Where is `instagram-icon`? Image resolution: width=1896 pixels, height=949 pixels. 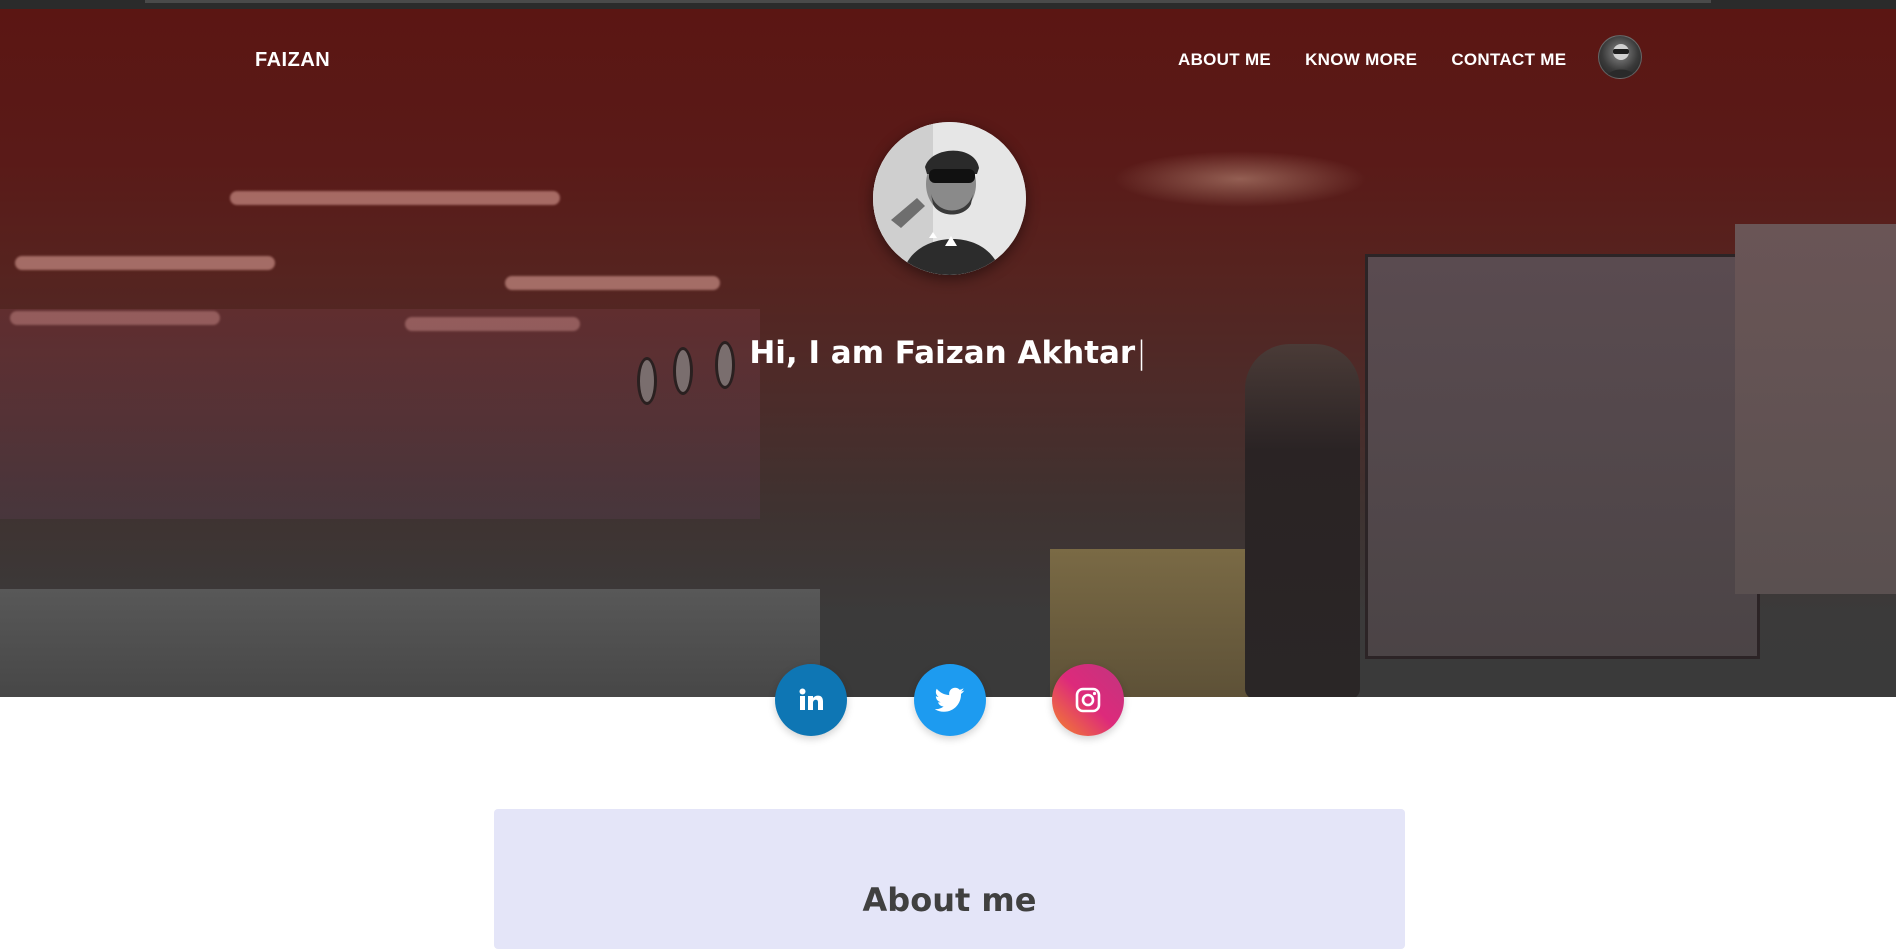
instagram-icon is located at coordinates (1088, 700).